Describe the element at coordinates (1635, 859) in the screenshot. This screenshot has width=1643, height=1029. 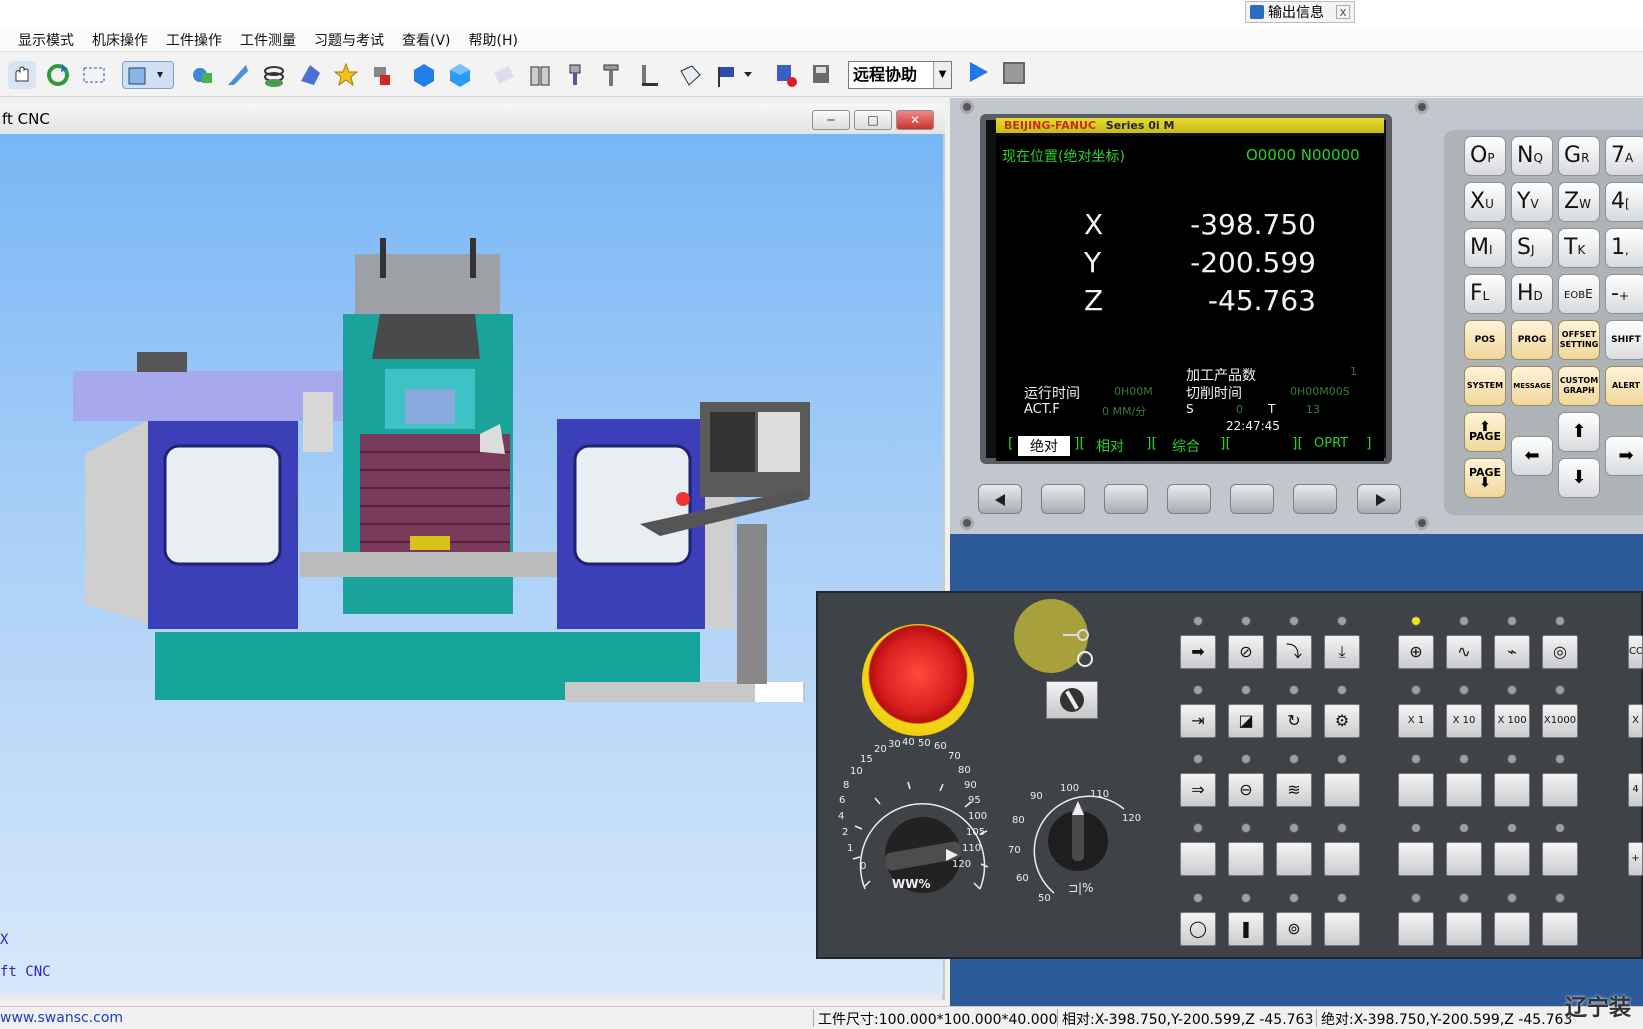
I see `right-edge-button: +` at that location.